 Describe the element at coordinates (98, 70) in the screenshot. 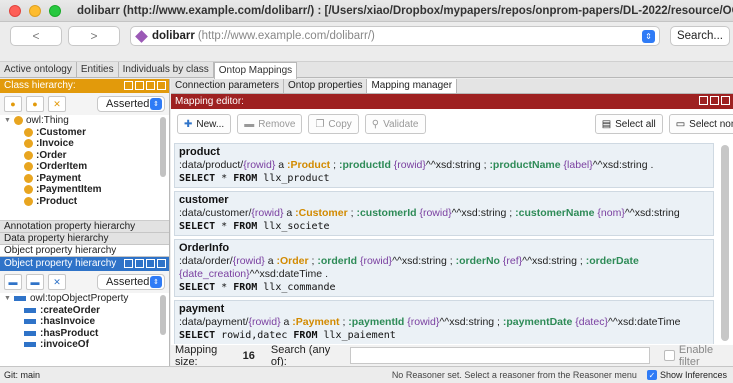

I see `tab-entities: Entities` at that location.